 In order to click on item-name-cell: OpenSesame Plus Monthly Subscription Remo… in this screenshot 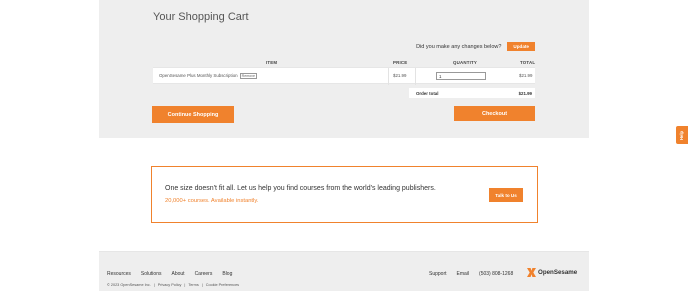, I will do `click(208, 76)`.